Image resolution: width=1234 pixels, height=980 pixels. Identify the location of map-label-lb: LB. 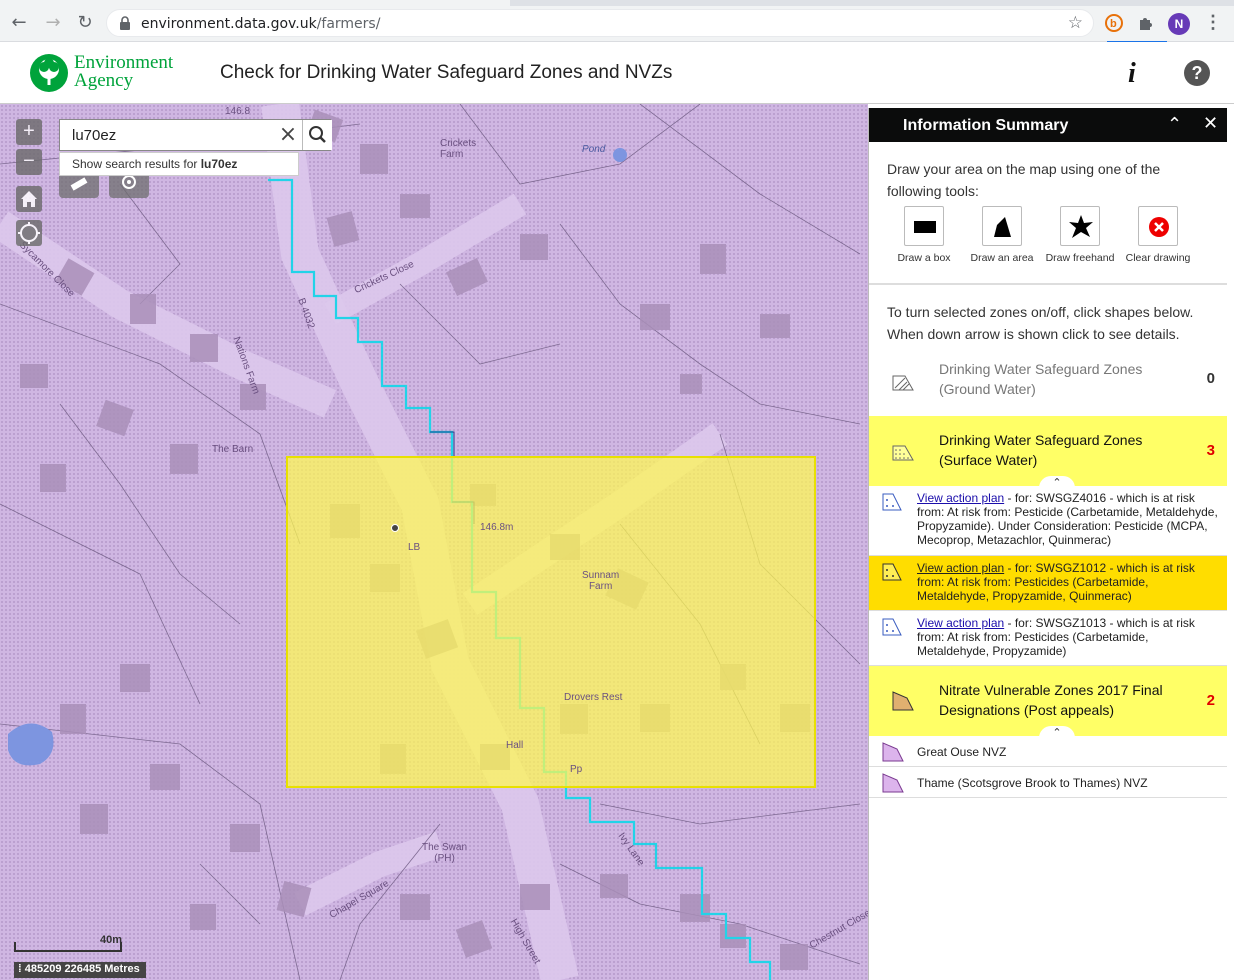
(414, 547).